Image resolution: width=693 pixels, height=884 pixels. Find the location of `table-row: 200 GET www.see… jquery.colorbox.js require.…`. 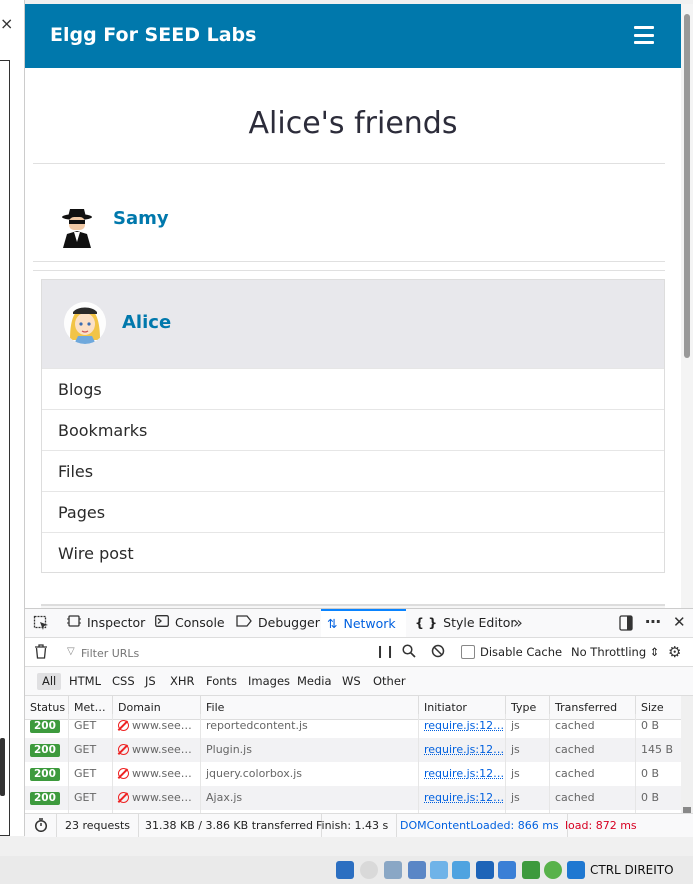

table-row: 200 GET www.see… jquery.colorbox.js require.… is located at coordinates (353, 774).